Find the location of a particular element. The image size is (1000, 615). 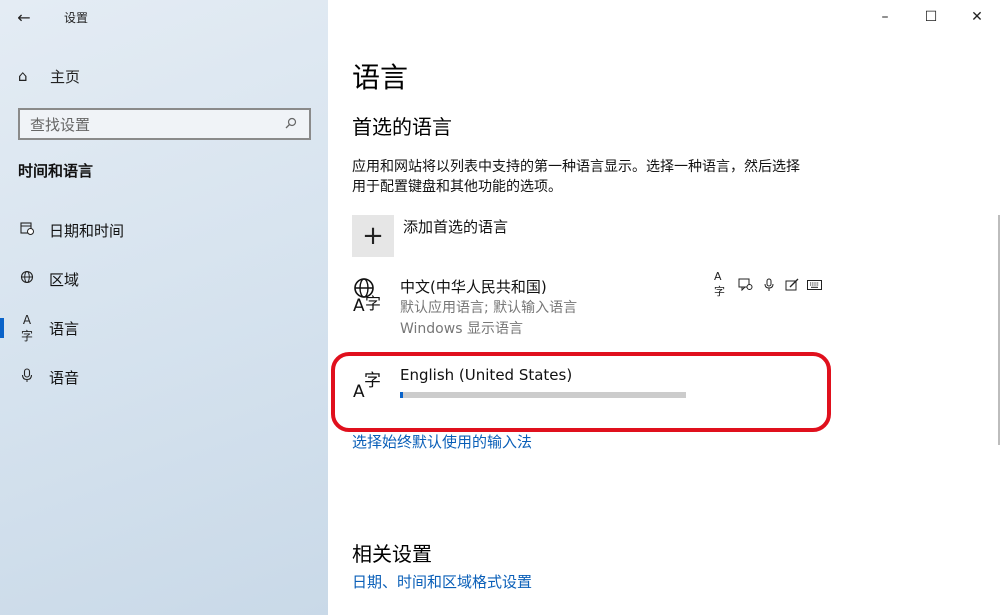

related-settings-title: 相关设置 is located at coordinates (392, 554).